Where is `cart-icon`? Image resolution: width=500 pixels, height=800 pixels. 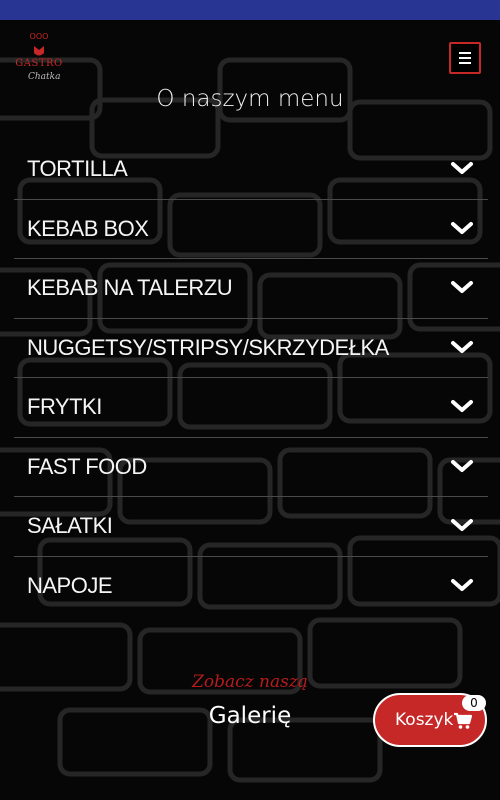
cart-icon is located at coordinates (463, 720).